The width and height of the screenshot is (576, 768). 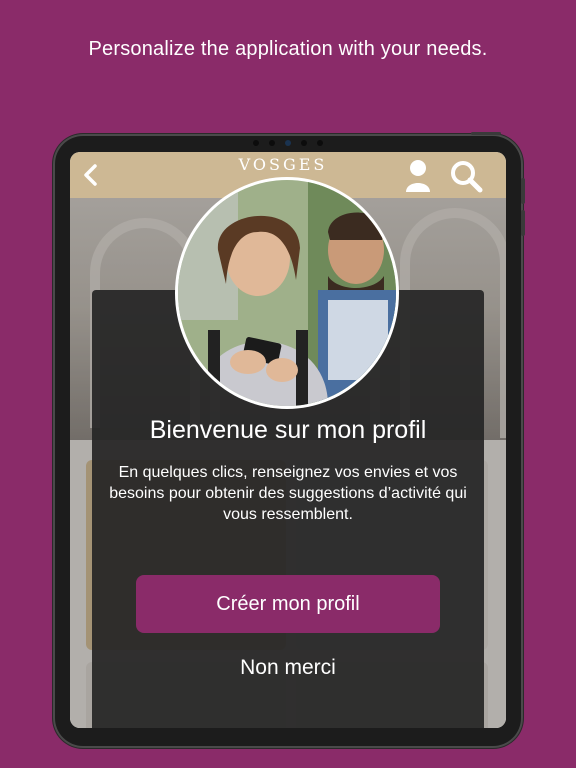 What do you see at coordinates (288, 430) in the screenshot?
I see `dialog-title: Bienvenue sur mon profil` at bounding box center [288, 430].